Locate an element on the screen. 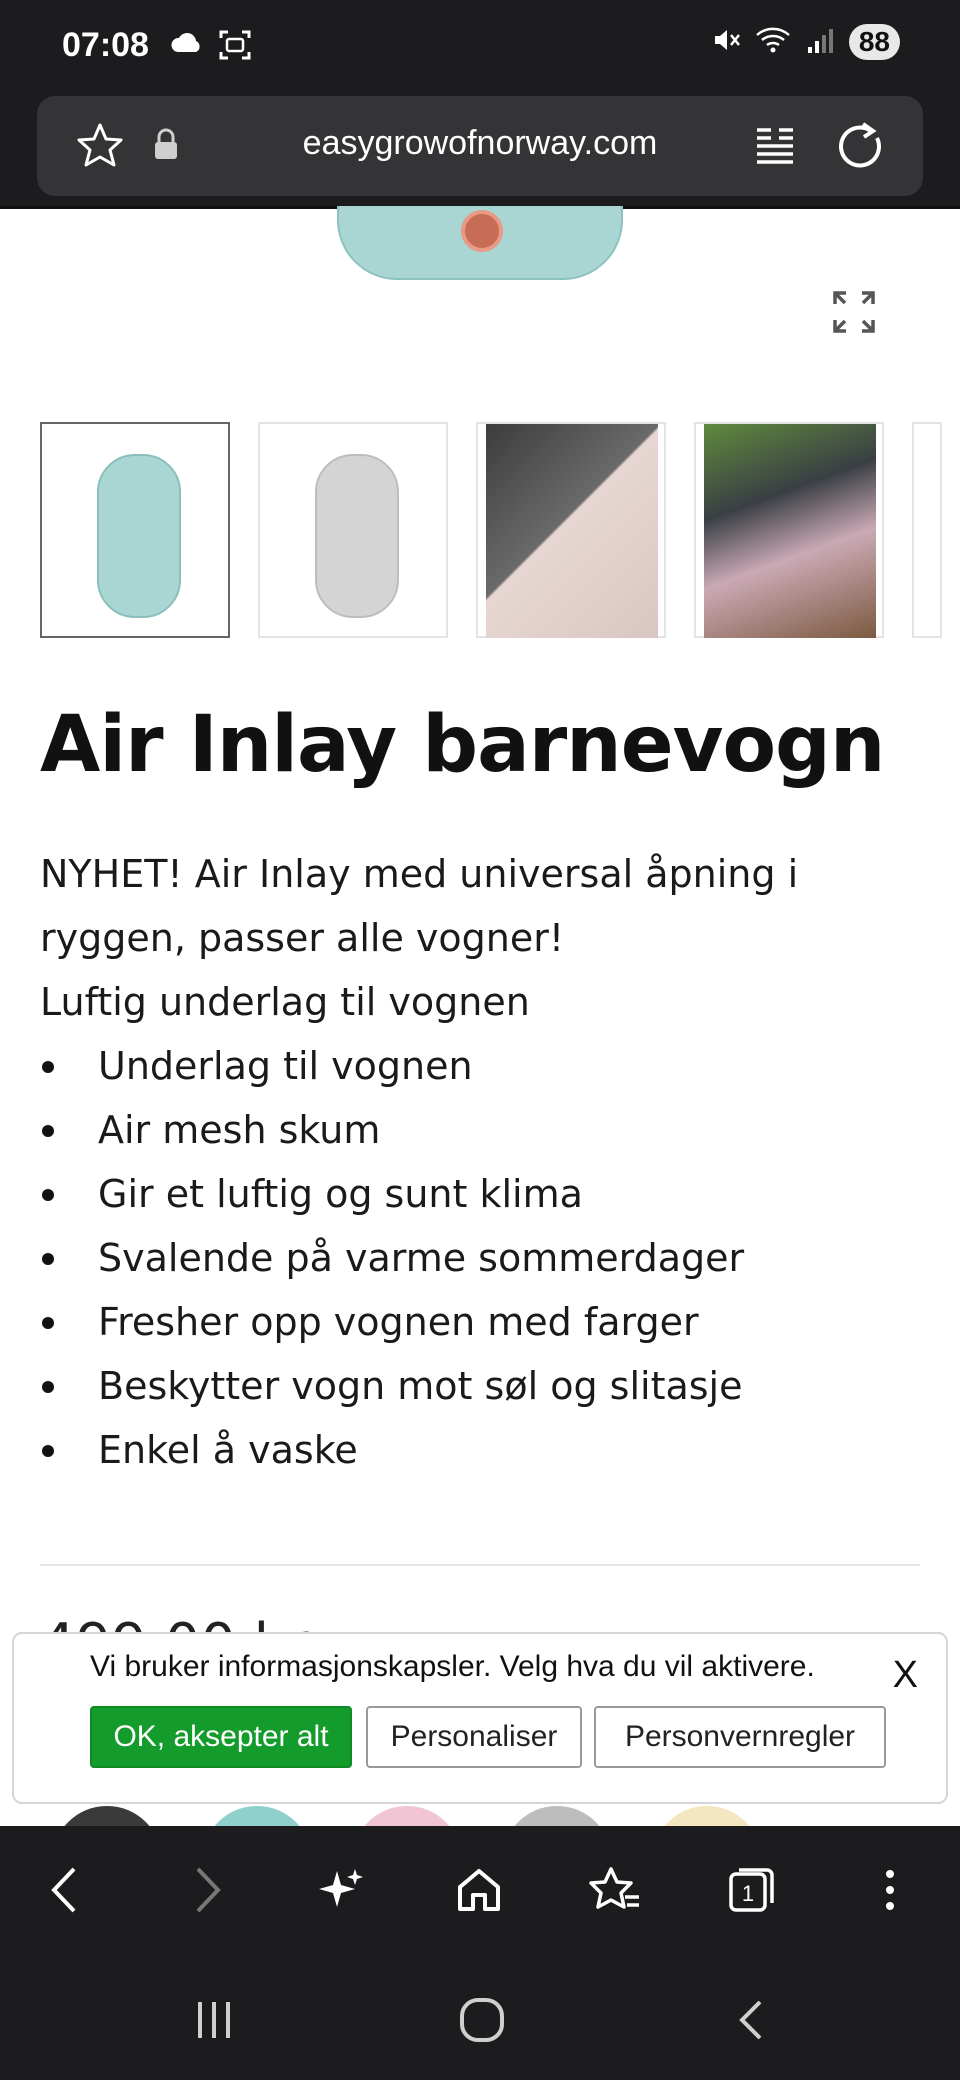  feature-item: Underlag til vognen is located at coordinates (392, 1066).